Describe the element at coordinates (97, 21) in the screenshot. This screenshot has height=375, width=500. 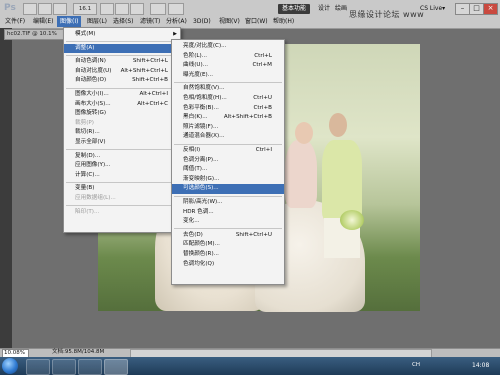
I see `menu-layer: 图层(L)` at that location.